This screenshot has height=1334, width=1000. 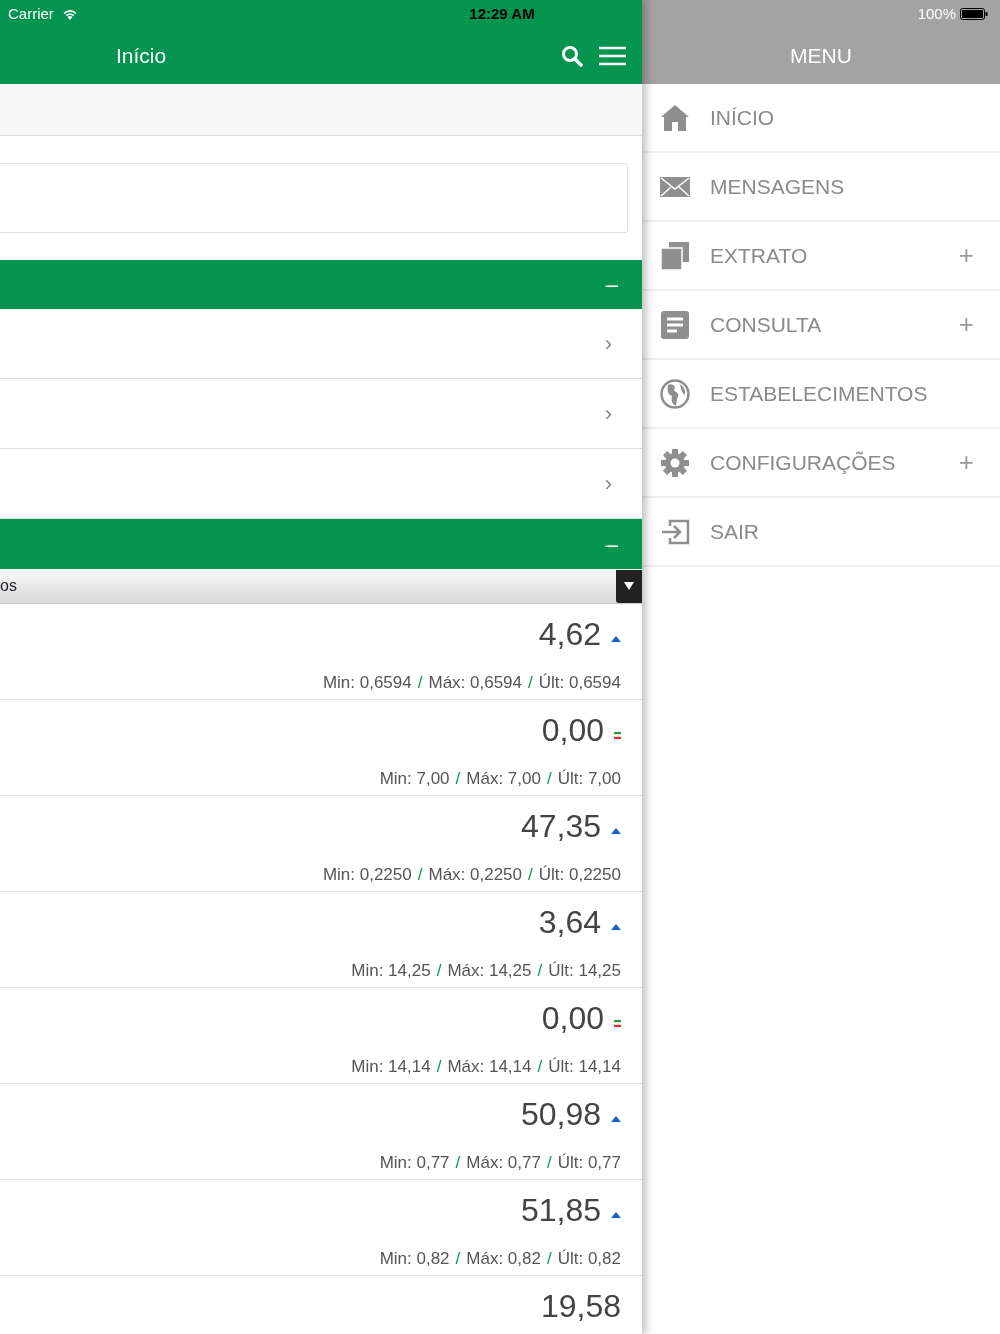 I want to click on caret-icon, so click(x=629, y=586).